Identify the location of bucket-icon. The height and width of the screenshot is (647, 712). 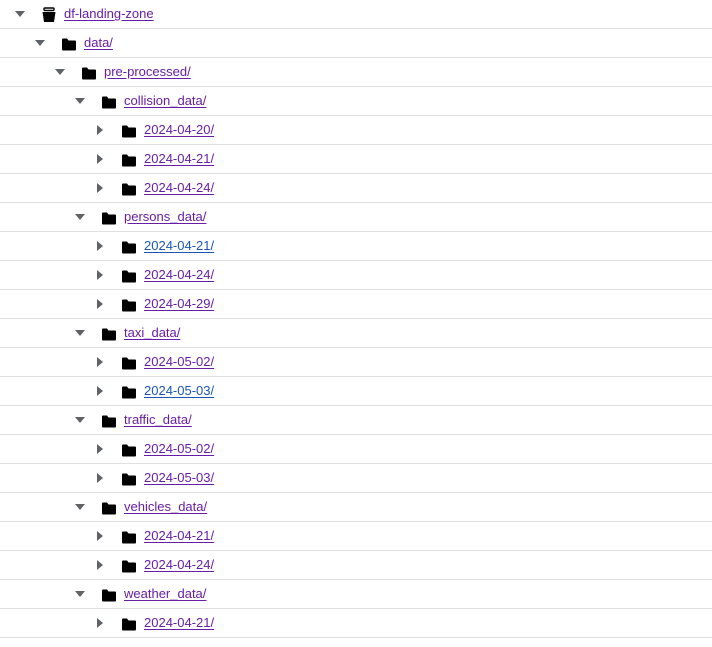
(49, 15).